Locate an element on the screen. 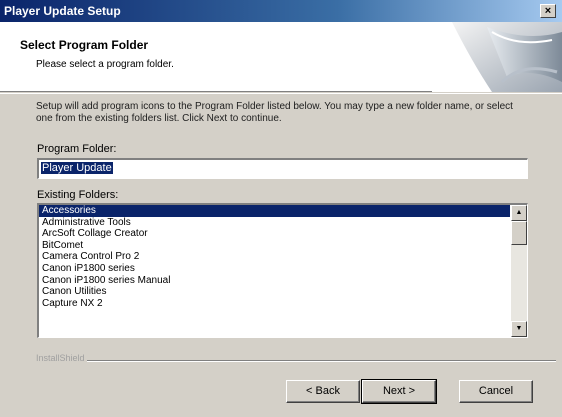 This screenshot has height=417, width=562. scroll-up-arrow-icon: ▲ is located at coordinates (519, 212).